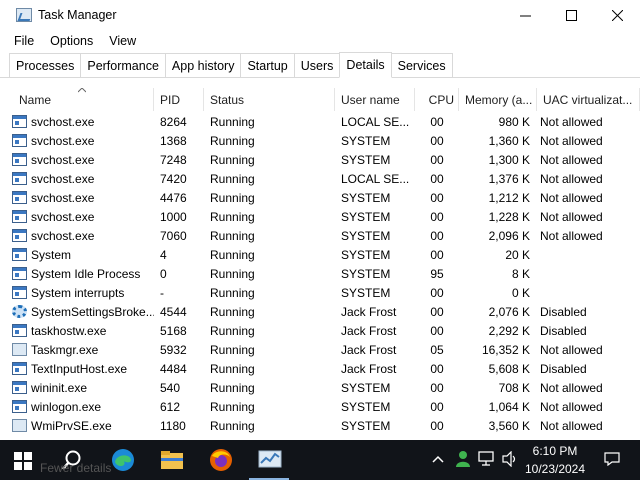  Describe the element at coordinates (221, 460) in the screenshot. I see `firefox-button` at that location.